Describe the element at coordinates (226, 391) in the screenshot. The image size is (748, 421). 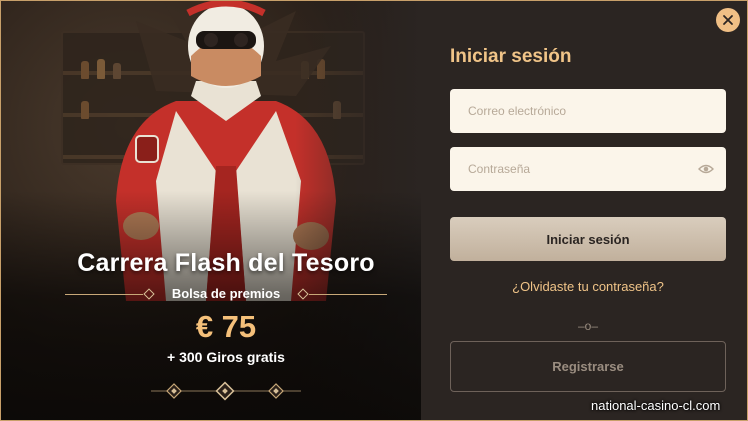
I see `ornament-row` at that location.